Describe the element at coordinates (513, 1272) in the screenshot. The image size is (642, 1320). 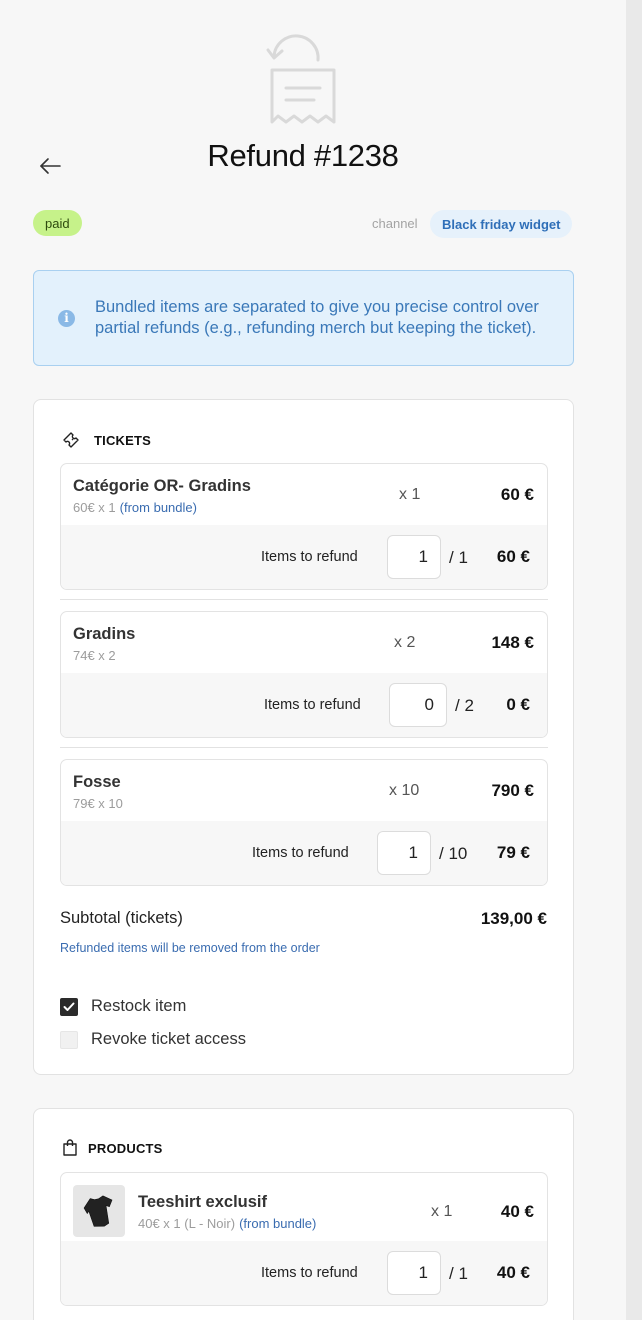
I see `refund-total: 40 €` at that location.